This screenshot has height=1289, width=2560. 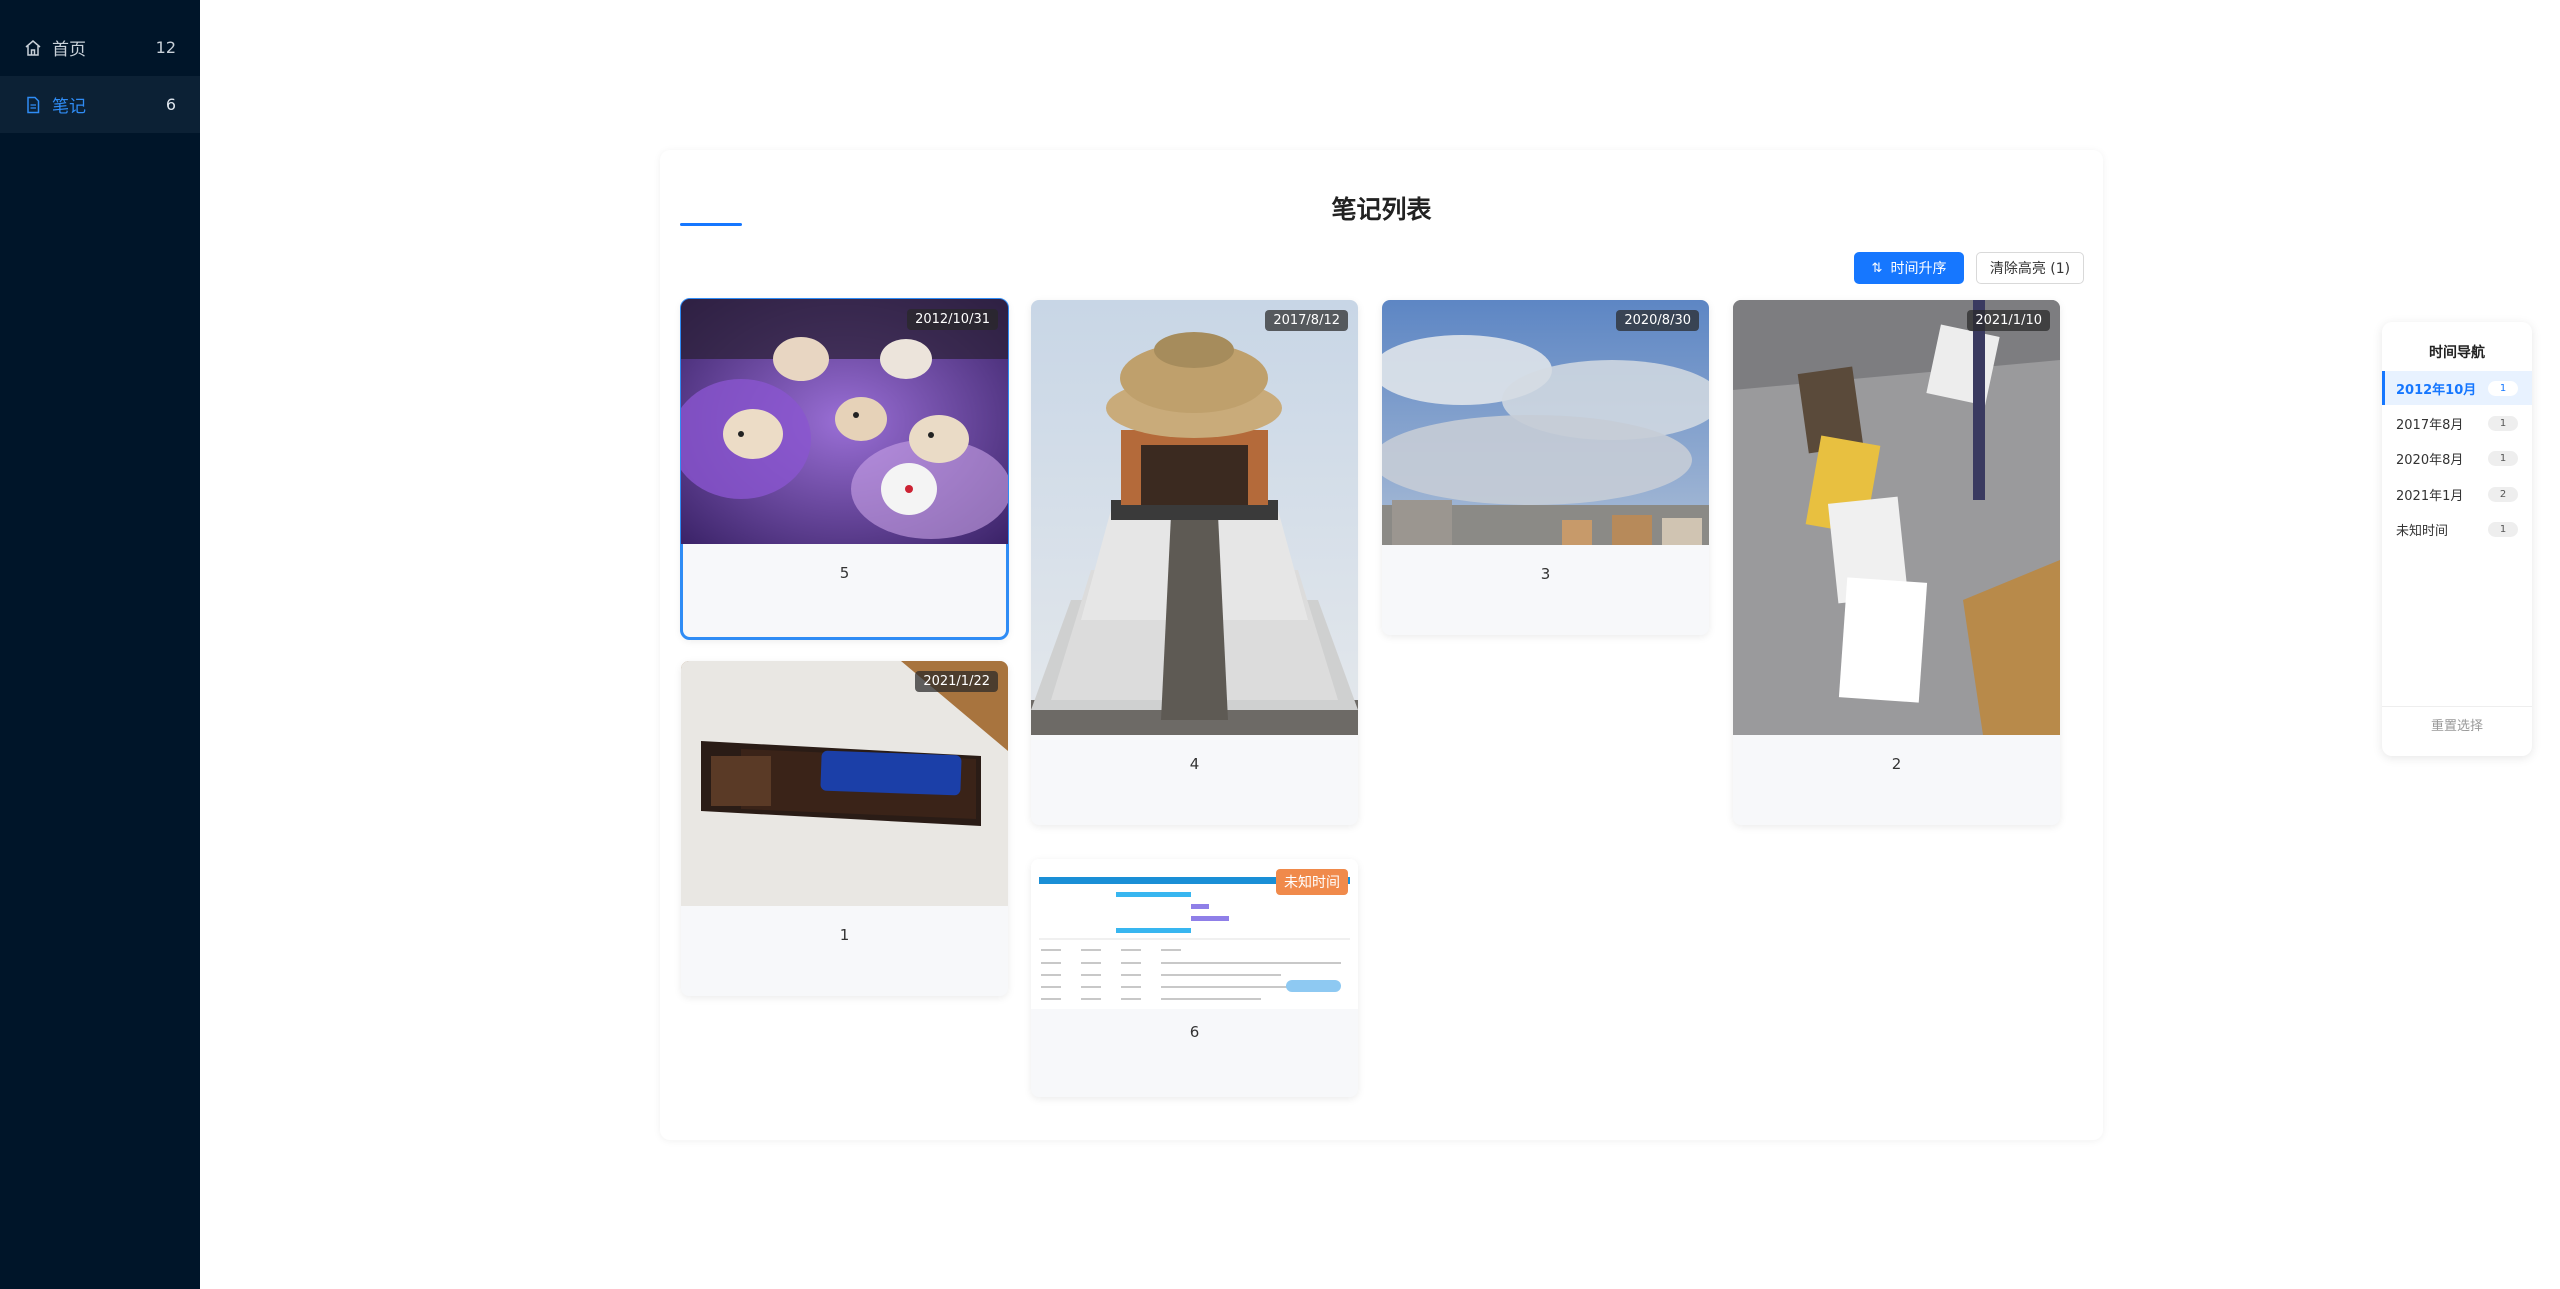 What do you see at coordinates (2030, 268) in the screenshot?
I see `clear-highlight-button: 清除高亮 (1)` at bounding box center [2030, 268].